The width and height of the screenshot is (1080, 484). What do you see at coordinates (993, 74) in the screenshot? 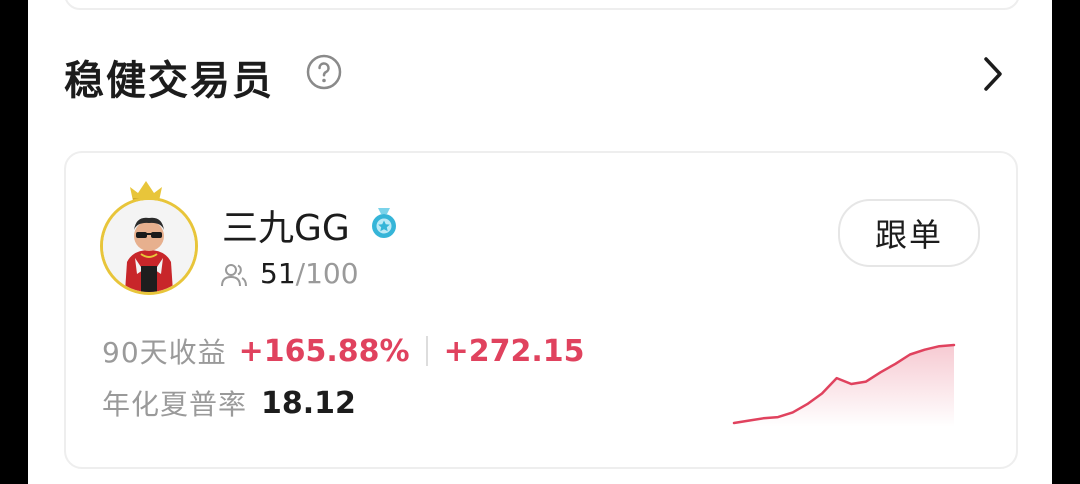
I see `chevron-right-icon` at bounding box center [993, 74].